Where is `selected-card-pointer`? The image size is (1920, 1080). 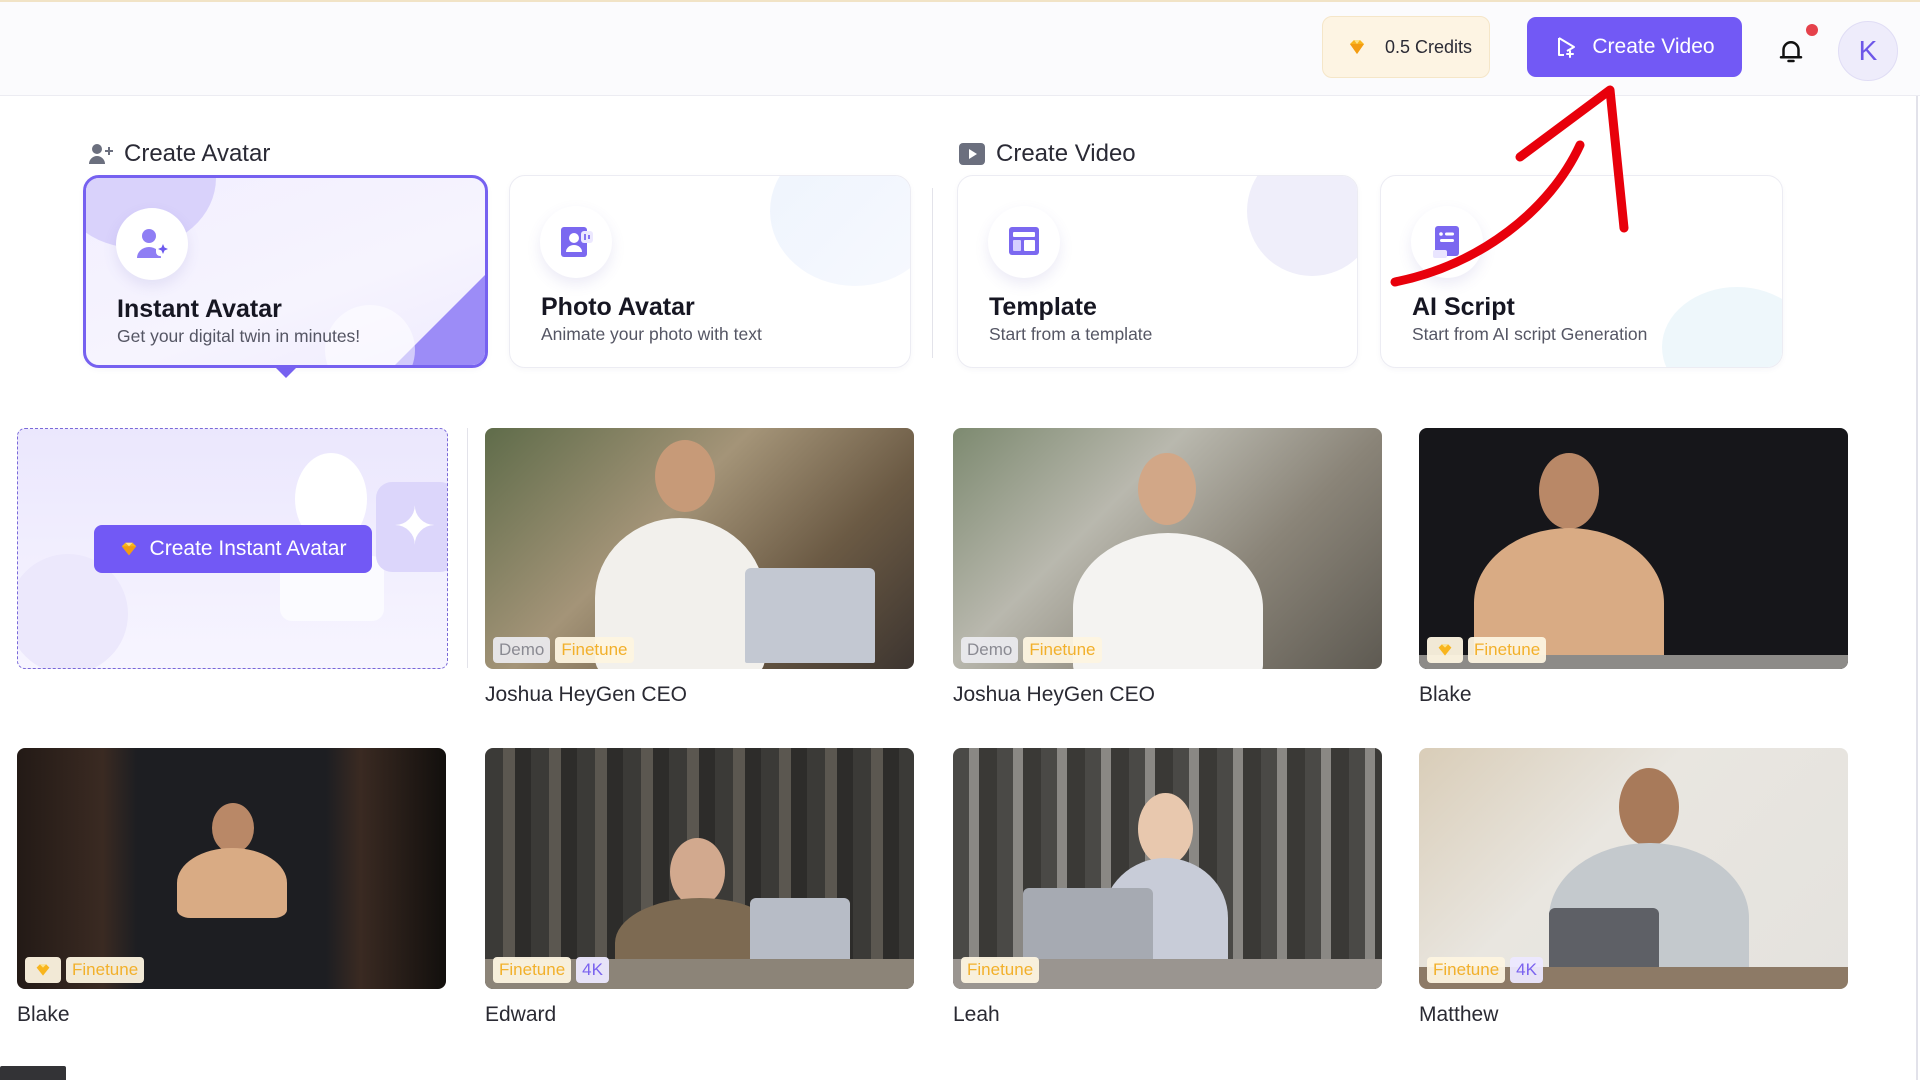
selected-card-pointer is located at coordinates (286, 373).